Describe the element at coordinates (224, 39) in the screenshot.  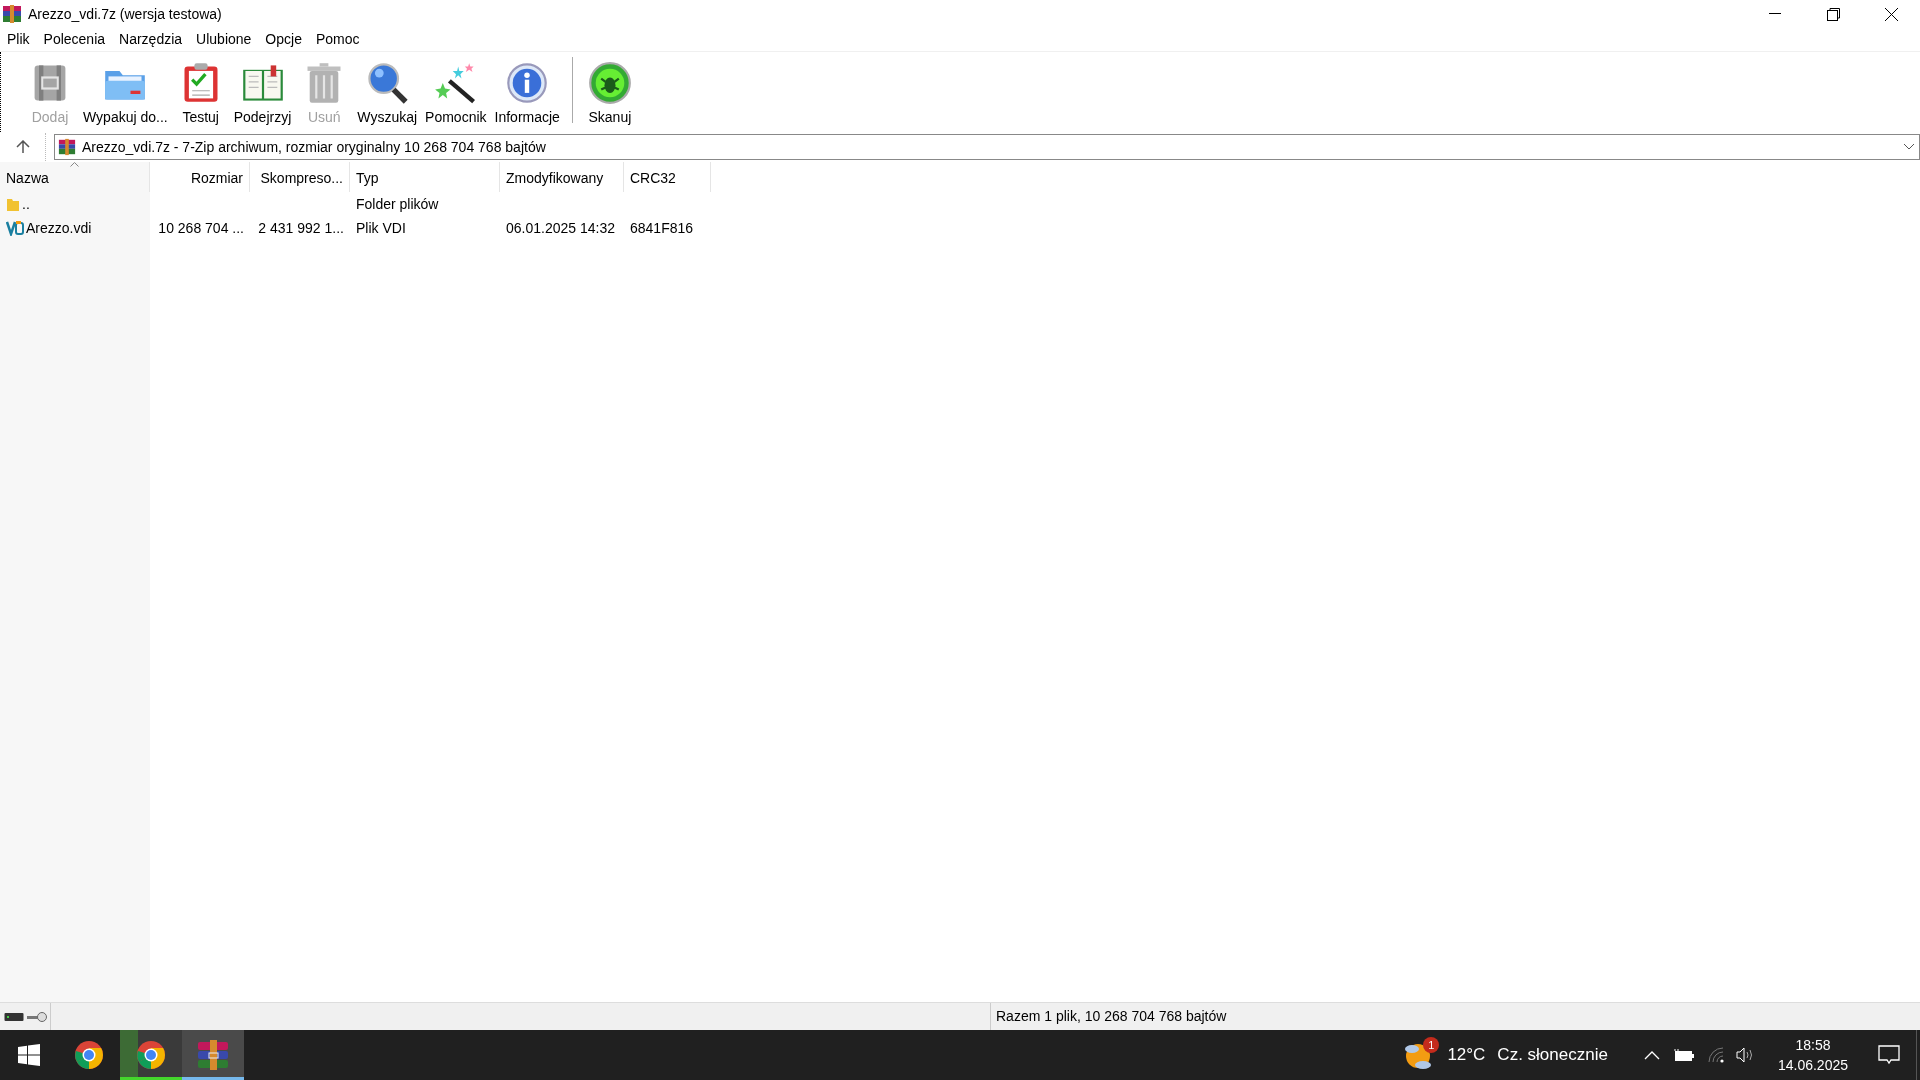
I see `menu-item: Ulubione` at that location.